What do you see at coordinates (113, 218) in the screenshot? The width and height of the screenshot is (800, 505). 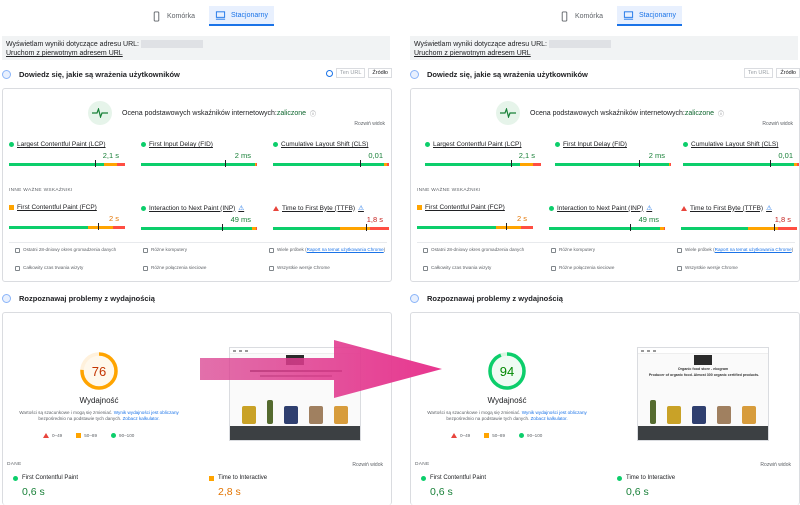 I see `metric-fcp-value: 2 s` at bounding box center [113, 218].